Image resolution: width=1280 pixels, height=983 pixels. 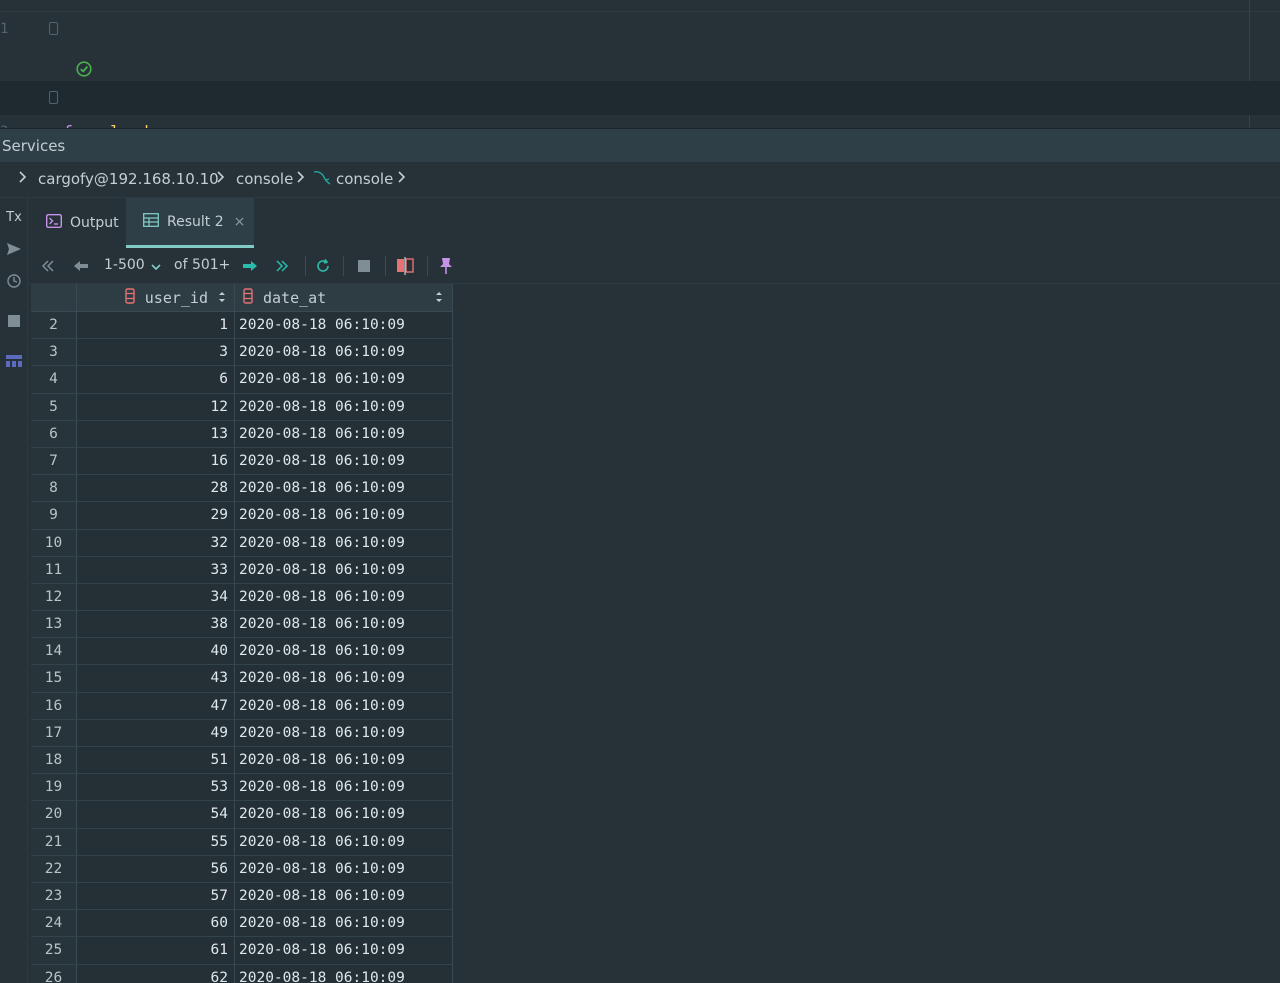 I want to click on table-row: 20 54 2020-08-18 06:10:09, so click(x=241, y=815).